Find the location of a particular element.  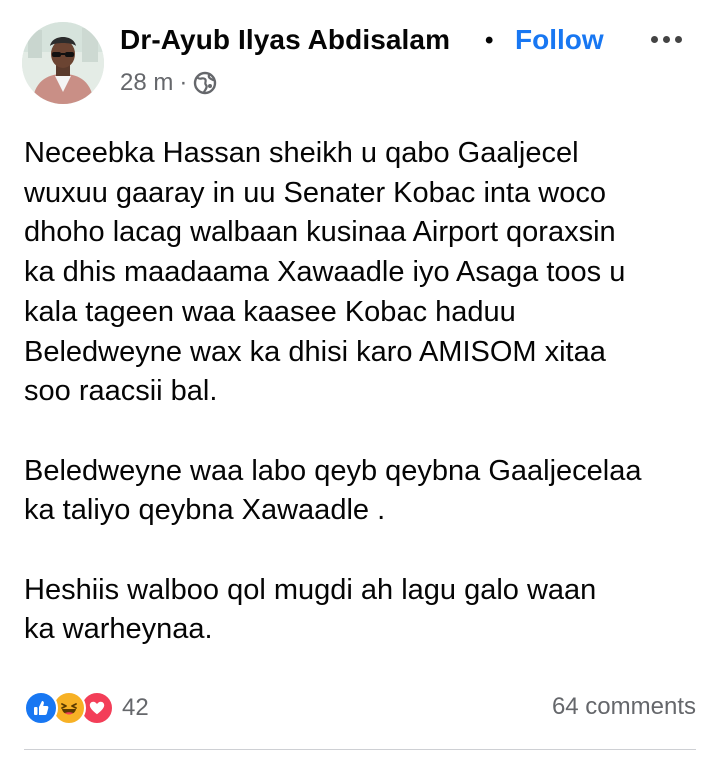

post-meta: 28 m · is located at coordinates (168, 83).